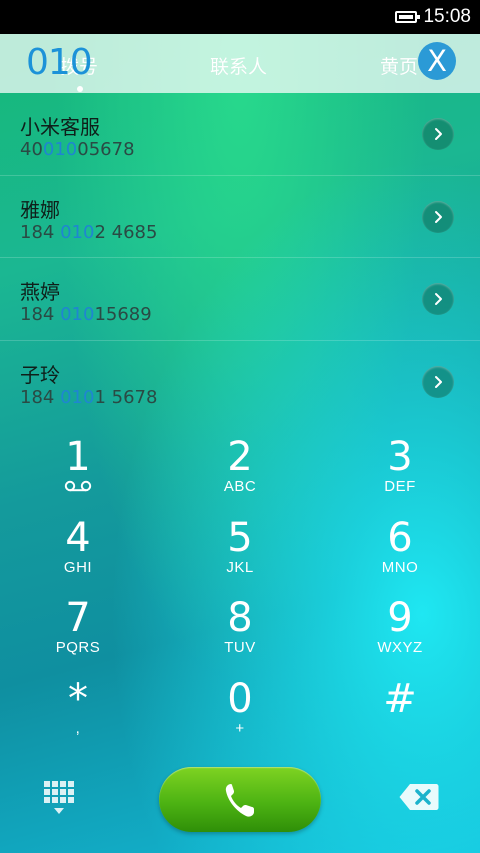  I want to click on key-letters: JKL, so click(240, 567).